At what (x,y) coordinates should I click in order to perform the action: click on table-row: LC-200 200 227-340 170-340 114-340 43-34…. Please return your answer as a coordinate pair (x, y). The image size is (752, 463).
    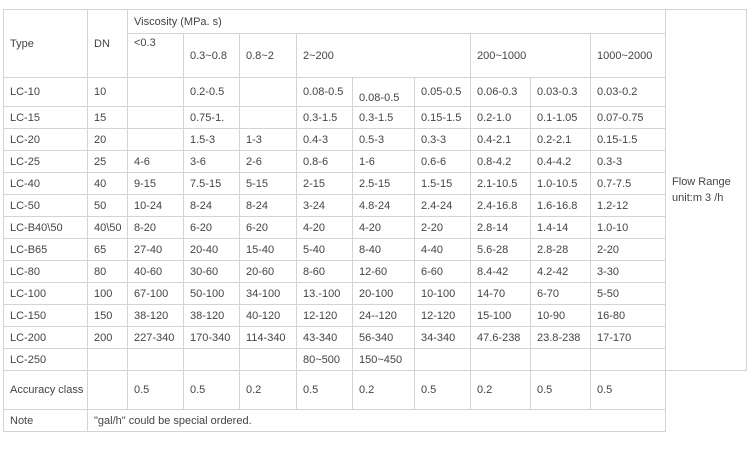
    Looking at the image, I should click on (375, 337).